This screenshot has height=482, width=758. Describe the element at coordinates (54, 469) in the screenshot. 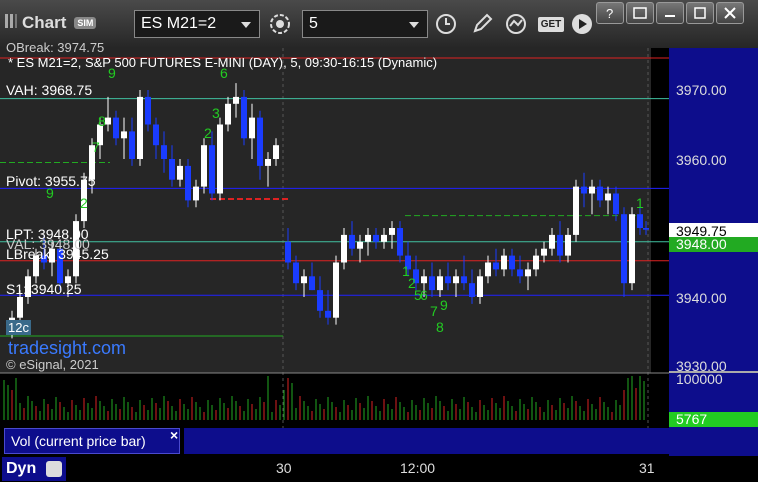

I see `lock-icon` at that location.